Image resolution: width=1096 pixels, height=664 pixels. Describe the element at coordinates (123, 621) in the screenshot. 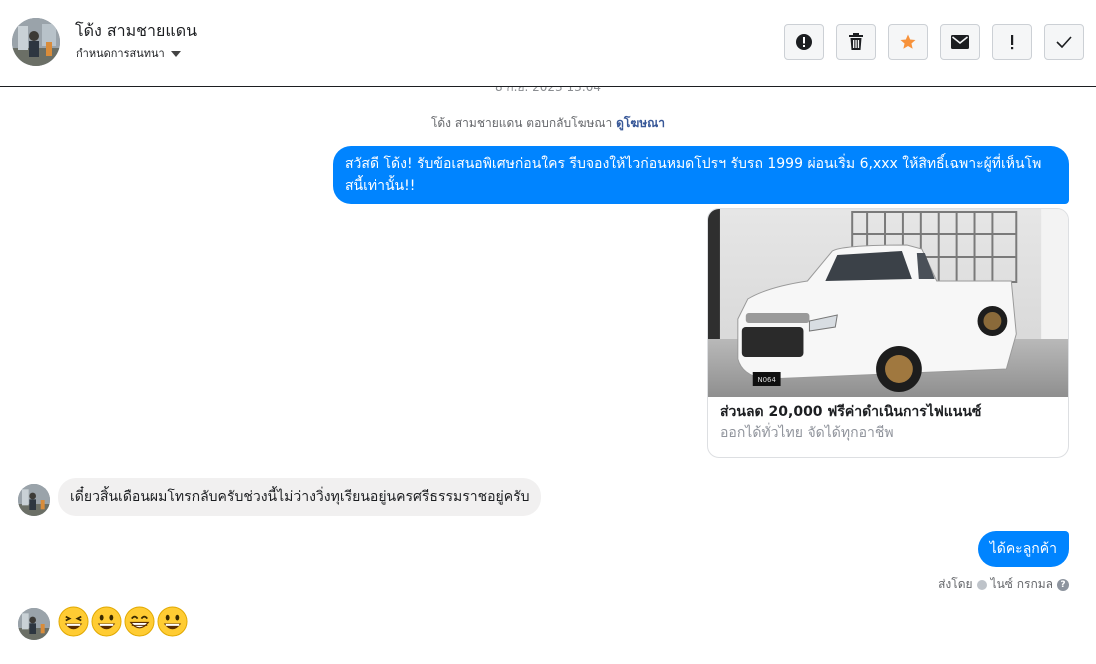

I see `incoming-emoji-message` at that location.